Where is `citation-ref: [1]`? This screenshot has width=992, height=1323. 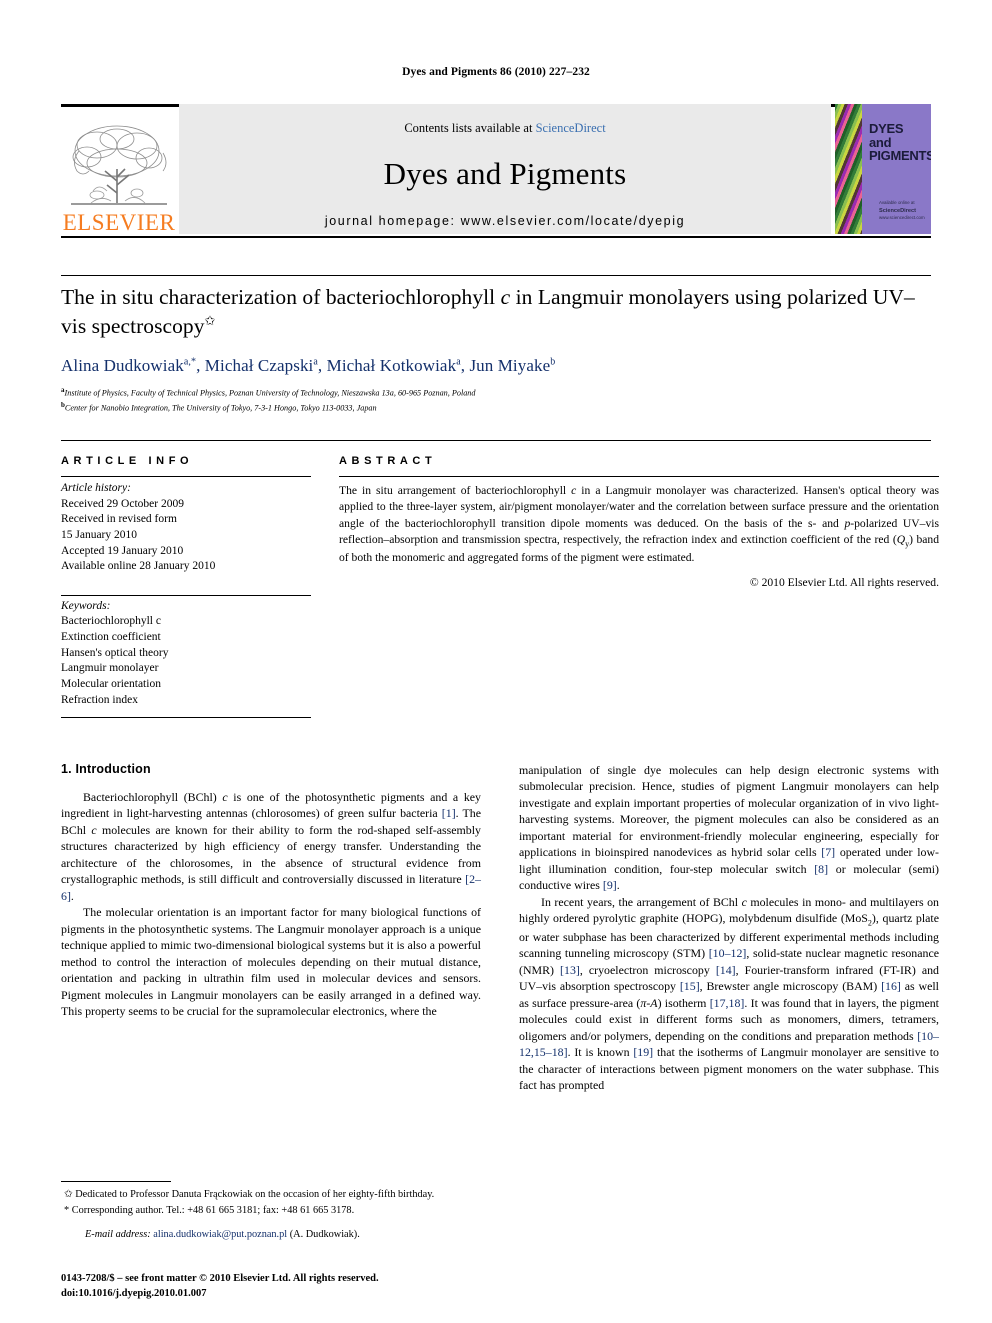 citation-ref: [1] is located at coordinates (449, 813).